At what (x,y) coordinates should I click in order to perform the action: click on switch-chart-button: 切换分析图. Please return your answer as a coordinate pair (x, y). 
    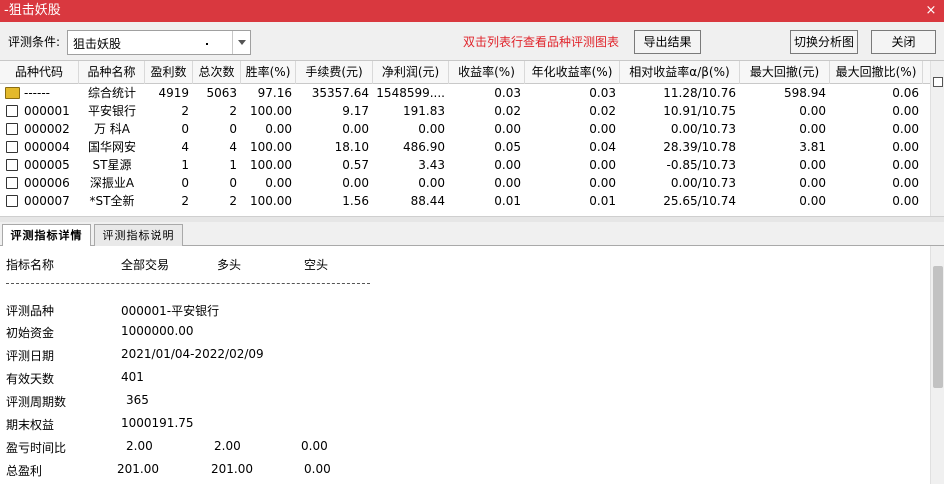
    Looking at the image, I should click on (824, 42).